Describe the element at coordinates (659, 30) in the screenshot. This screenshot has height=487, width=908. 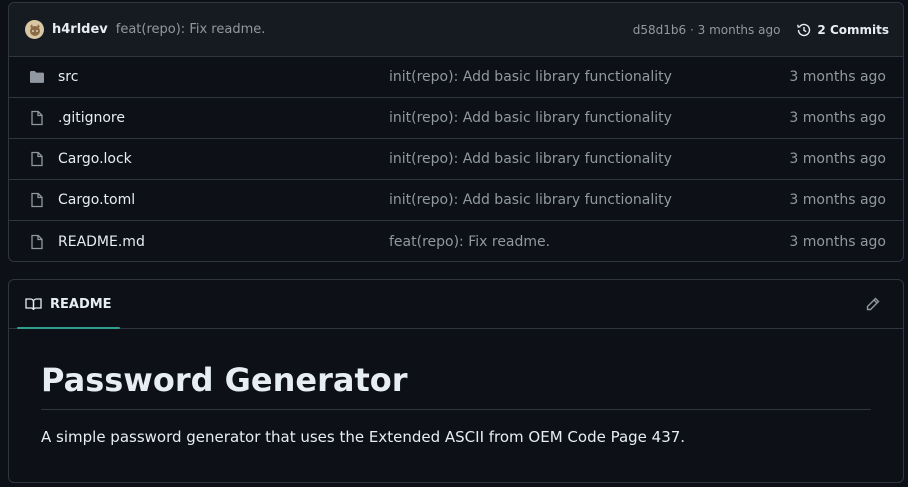
I see `commit-hash: d58d1b6` at that location.